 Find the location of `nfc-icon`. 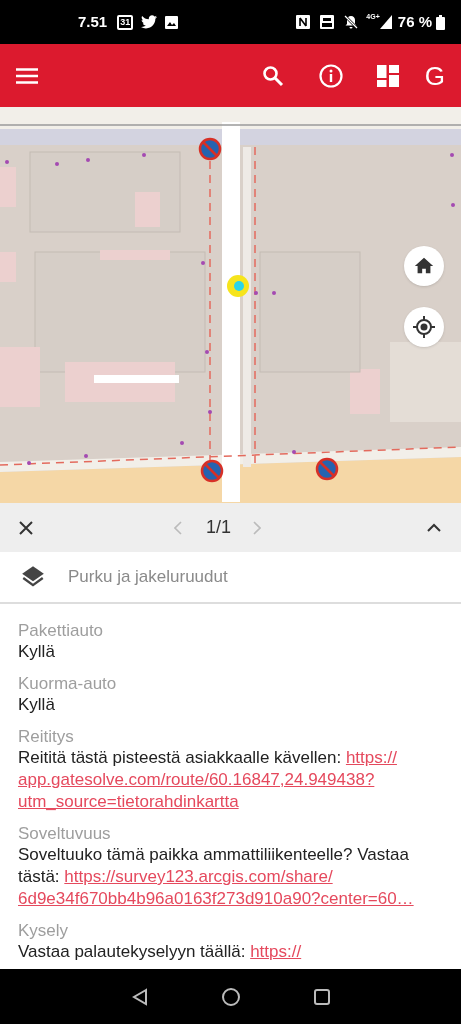

nfc-icon is located at coordinates (303, 22).